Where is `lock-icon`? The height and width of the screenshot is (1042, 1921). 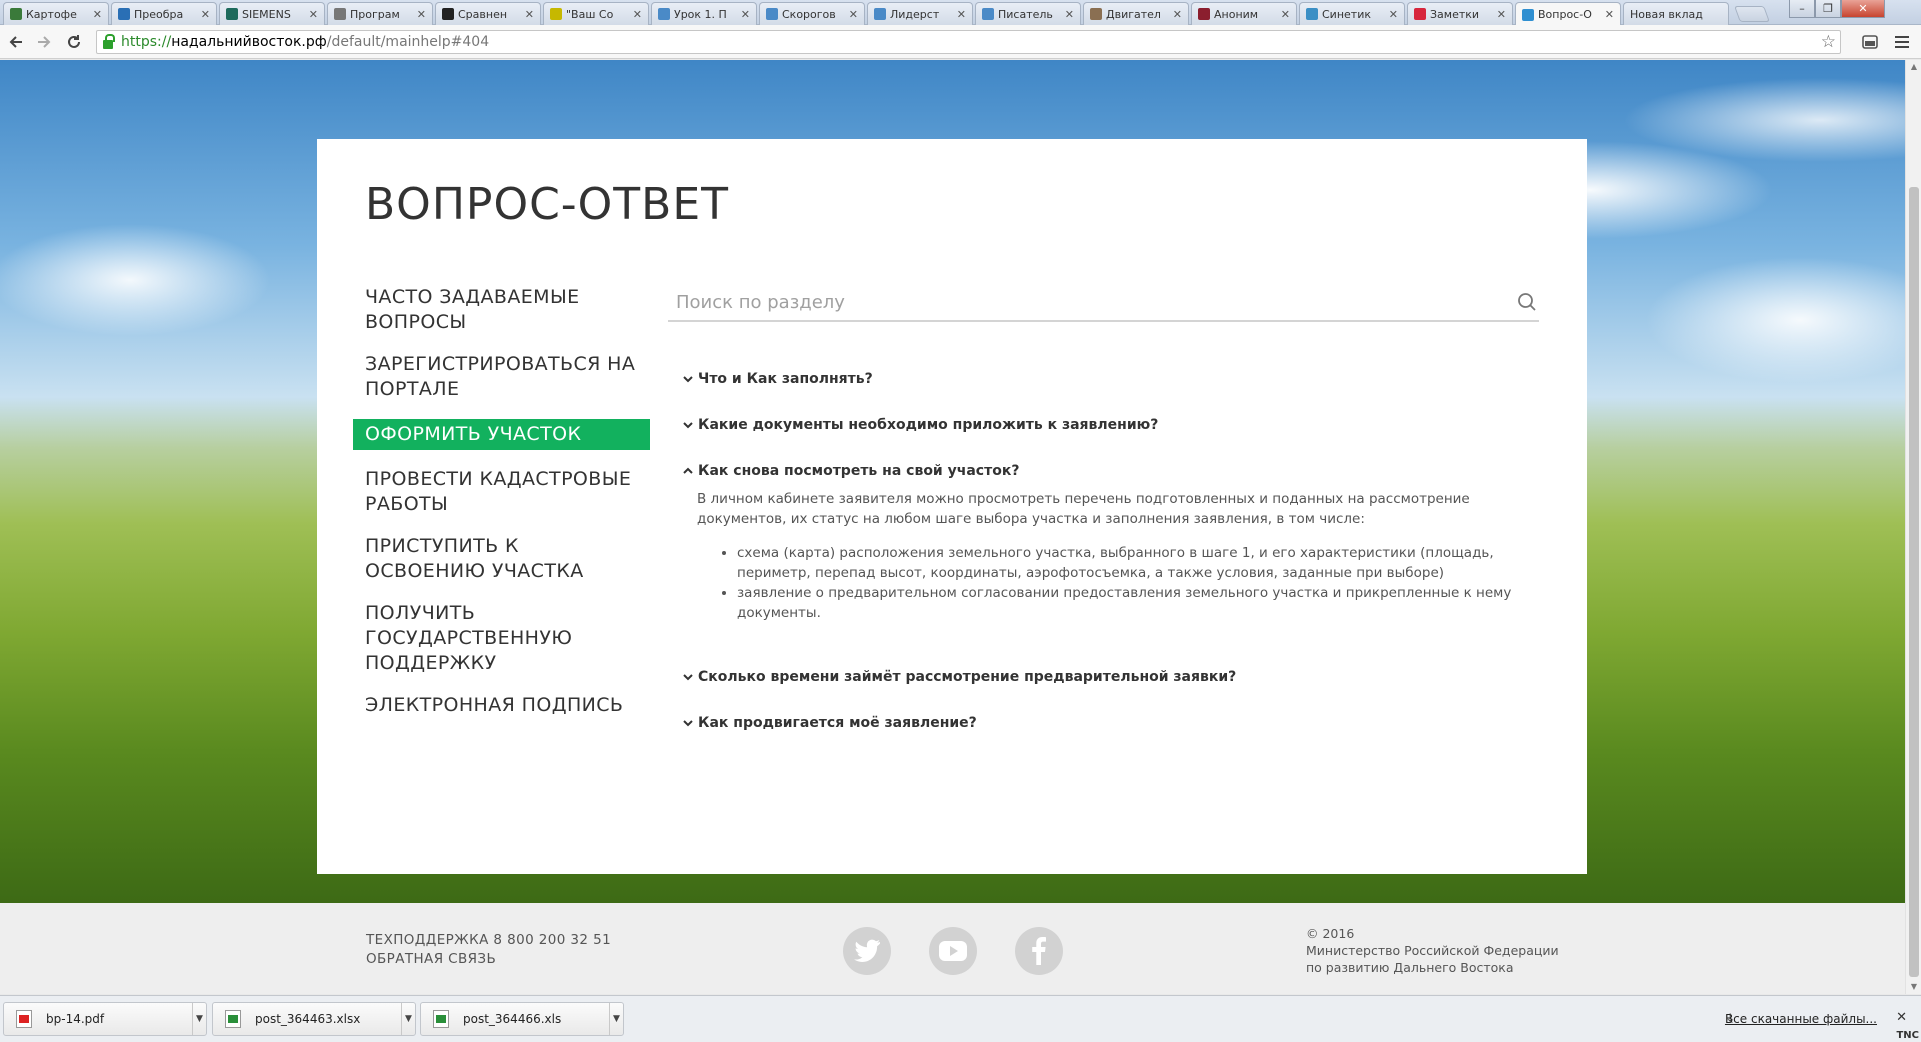 lock-icon is located at coordinates (109, 41).